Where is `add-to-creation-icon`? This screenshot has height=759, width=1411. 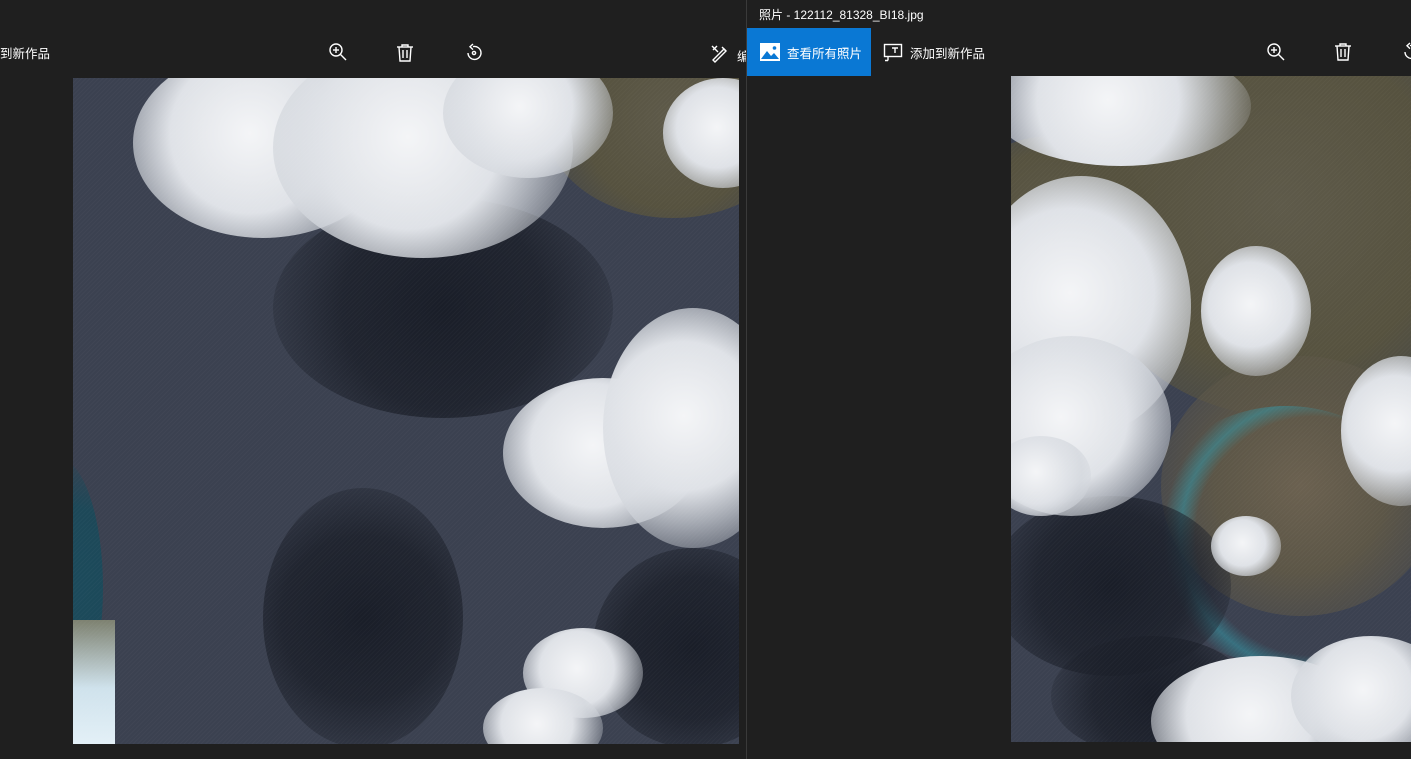
add-to-creation-icon is located at coordinates (893, 52).